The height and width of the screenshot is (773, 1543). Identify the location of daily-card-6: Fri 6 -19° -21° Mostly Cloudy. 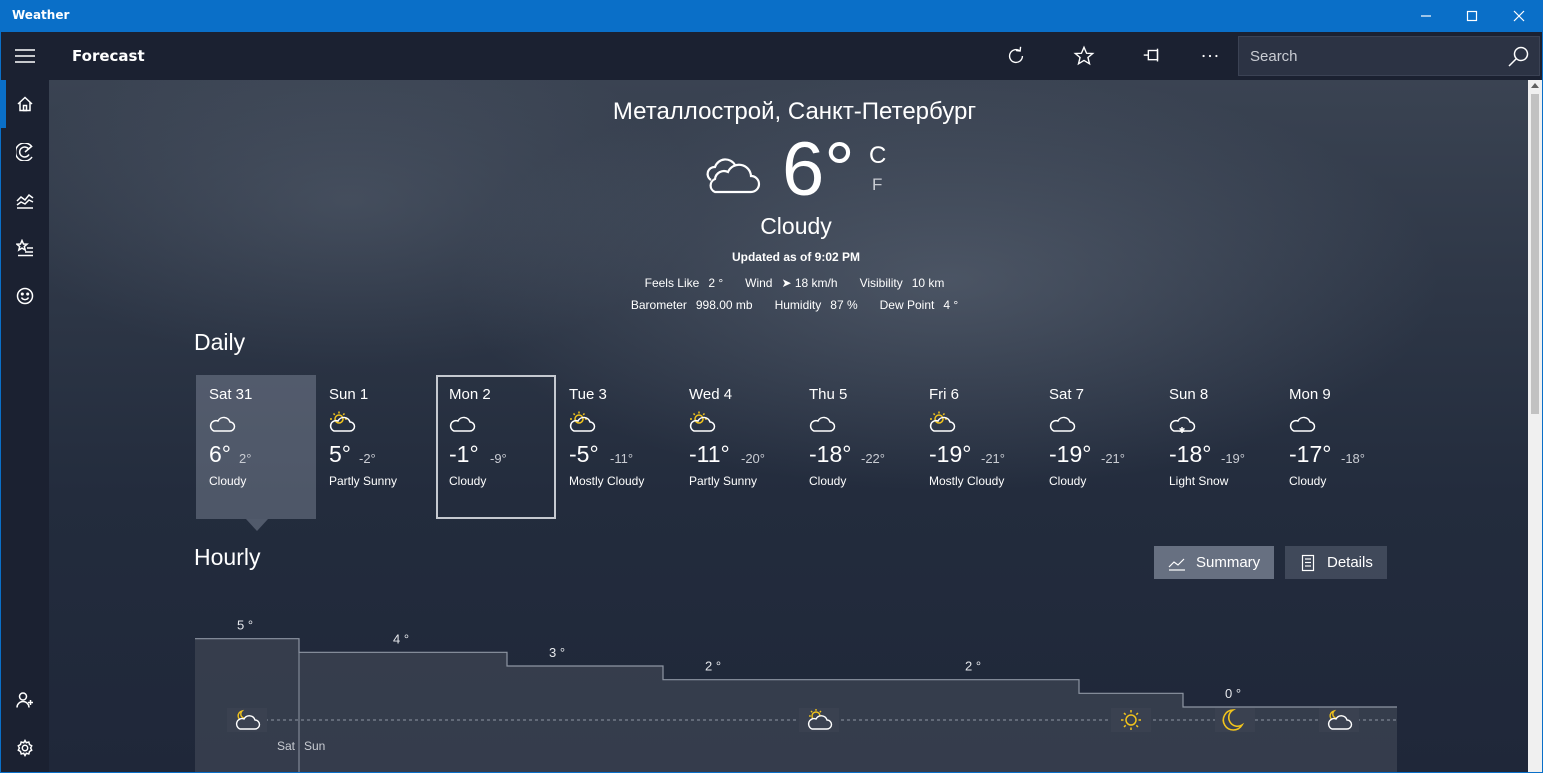
(976, 447).